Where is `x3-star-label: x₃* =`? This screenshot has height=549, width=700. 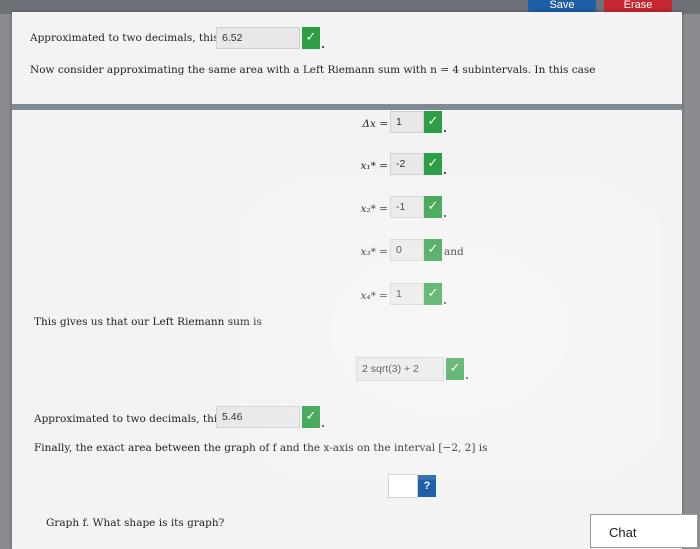
x3-star-label: x₃* = is located at coordinates (374, 252).